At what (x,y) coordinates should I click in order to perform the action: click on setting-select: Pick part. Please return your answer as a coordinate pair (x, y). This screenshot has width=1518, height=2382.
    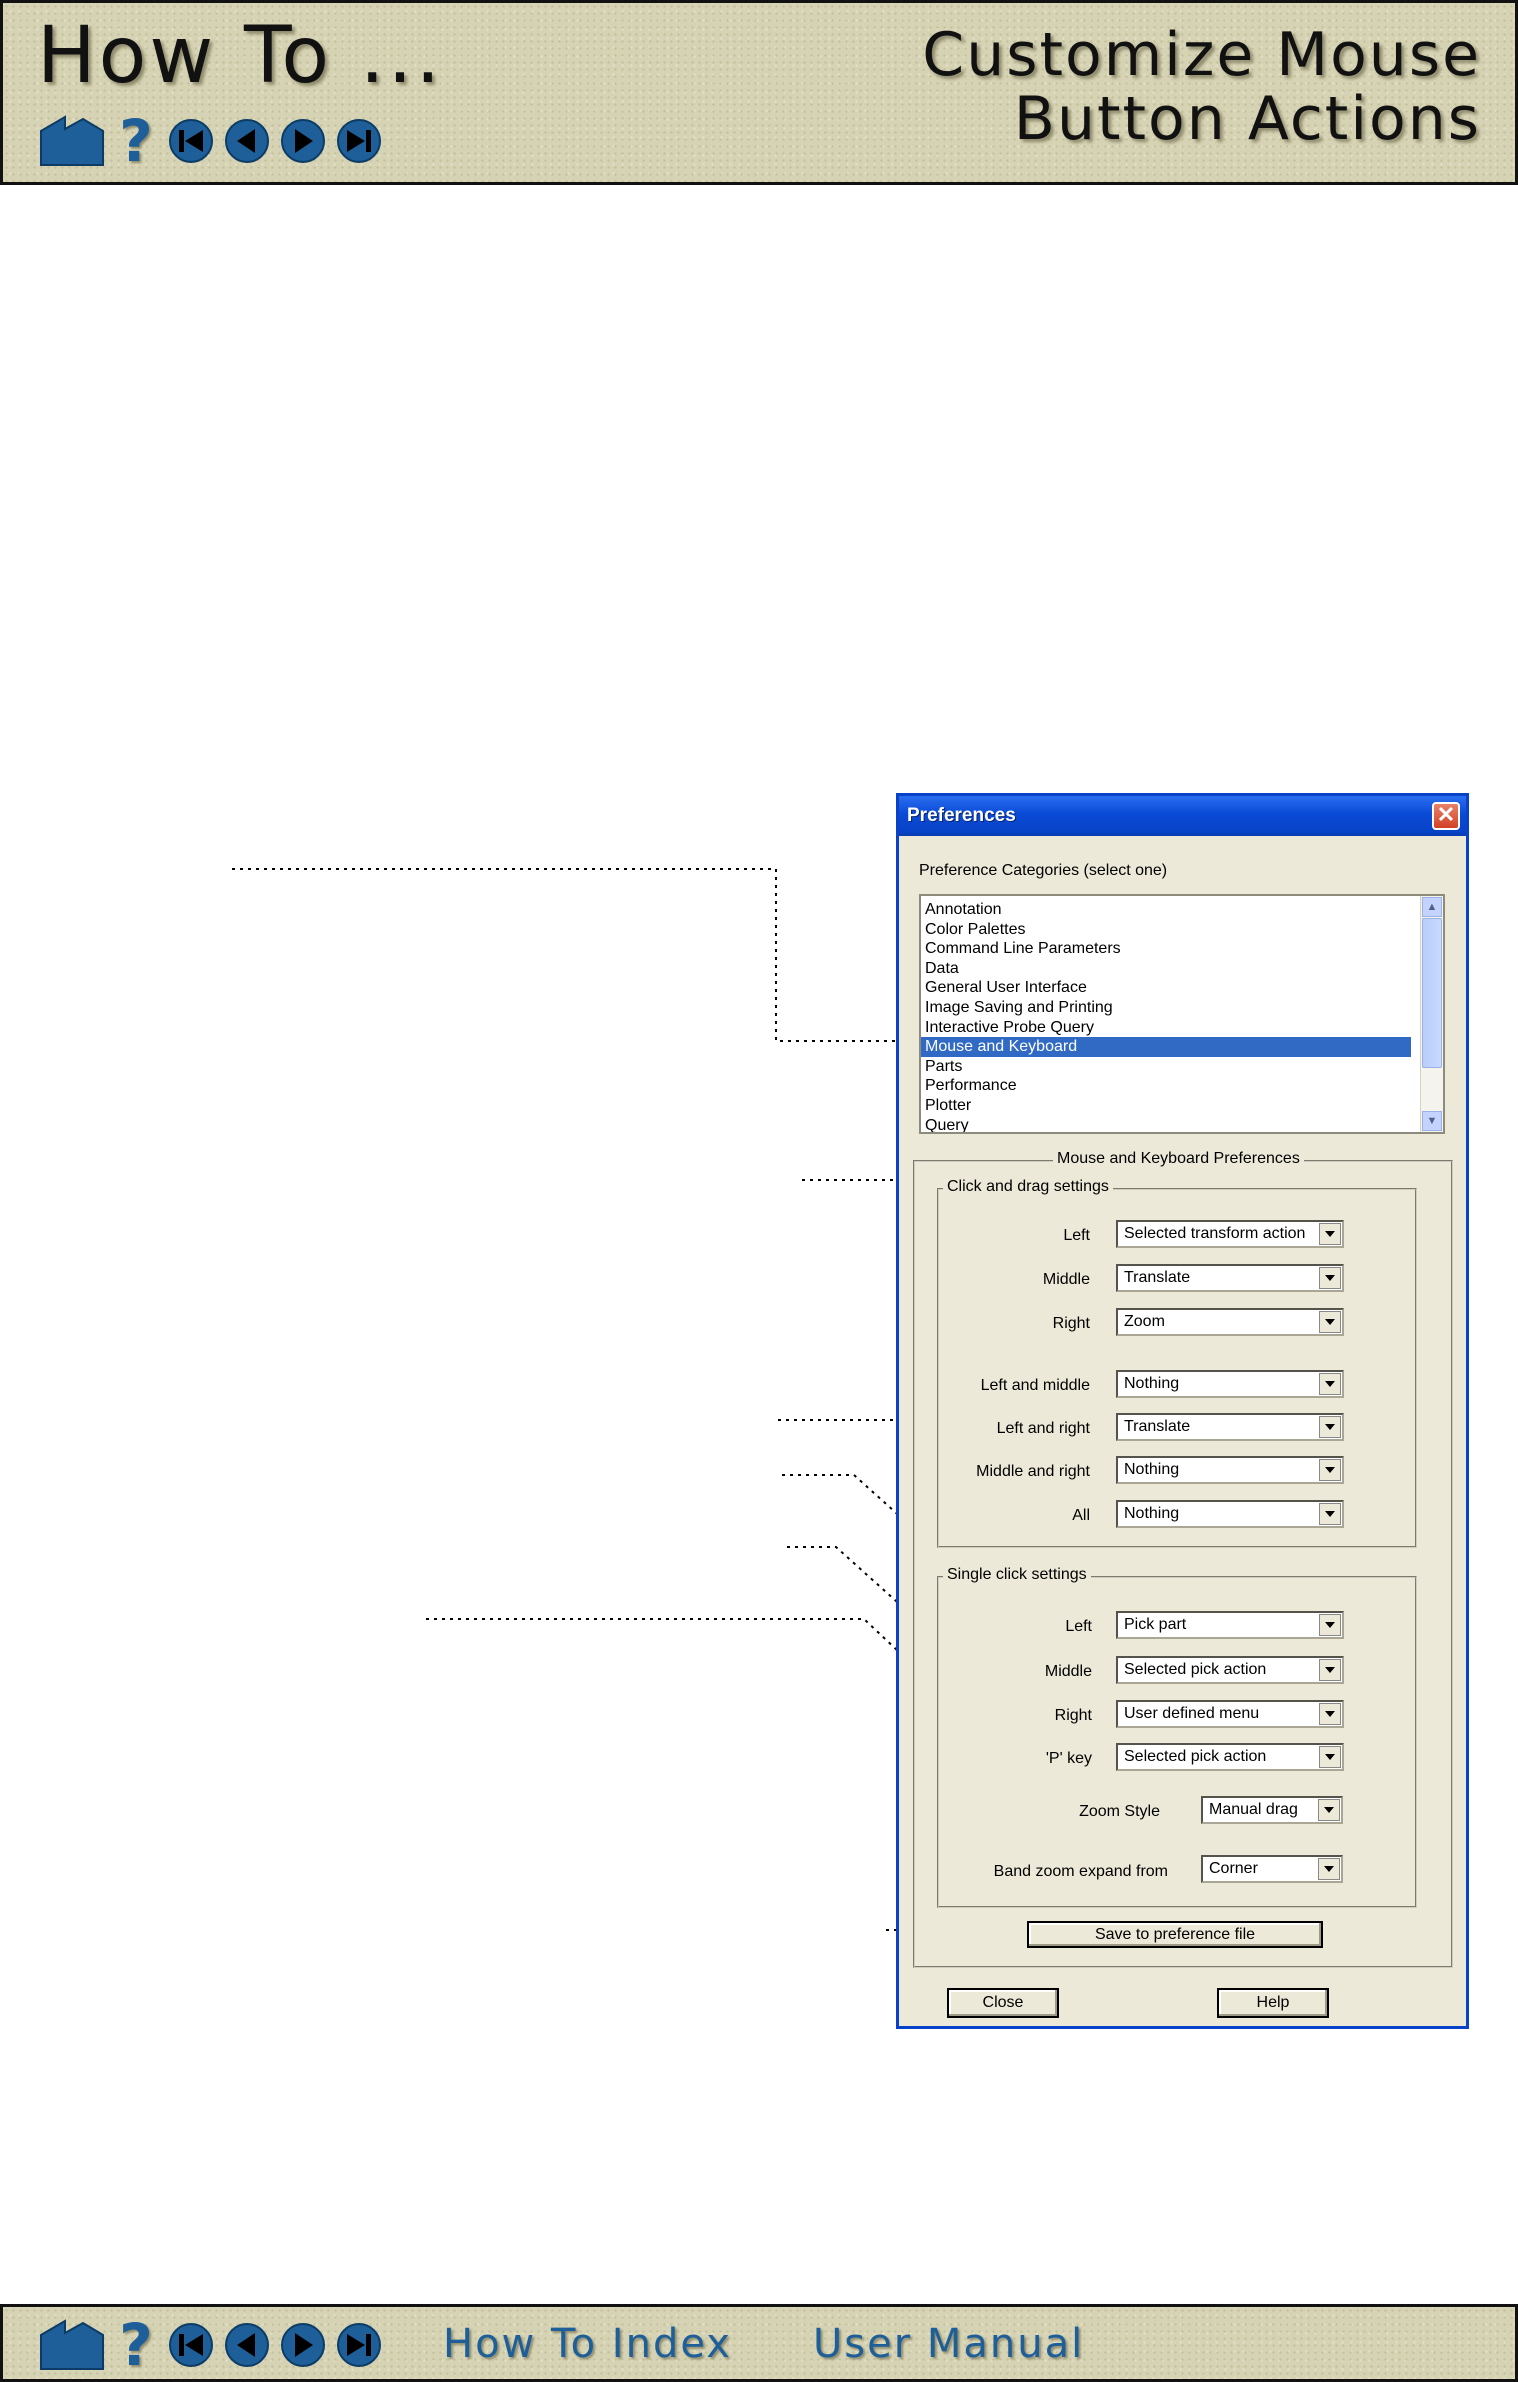
    Looking at the image, I should click on (1230, 1625).